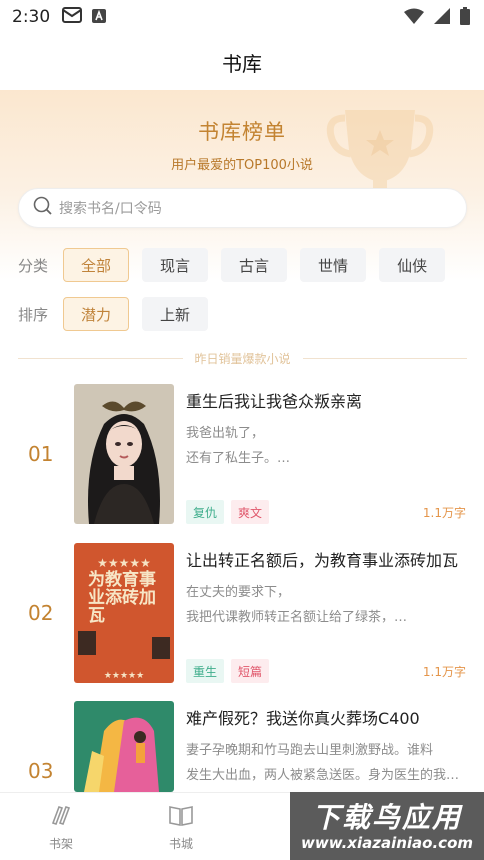 The width and height of the screenshot is (484, 860). I want to click on book-tag: 短篇, so click(250, 671).